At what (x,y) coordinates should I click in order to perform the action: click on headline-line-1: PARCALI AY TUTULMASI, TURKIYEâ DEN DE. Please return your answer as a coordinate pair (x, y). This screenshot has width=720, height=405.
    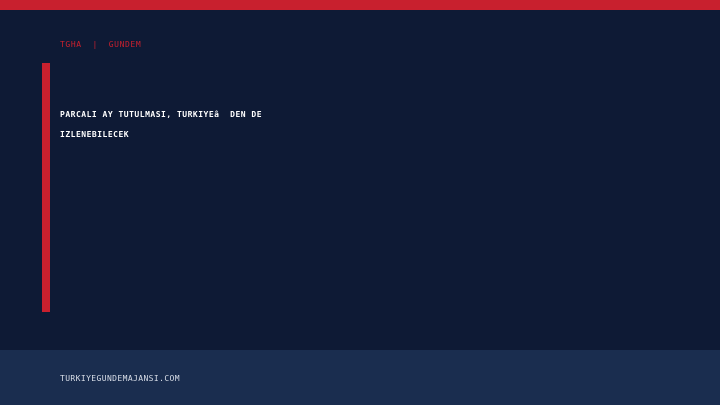
    Looking at the image, I should click on (161, 114).